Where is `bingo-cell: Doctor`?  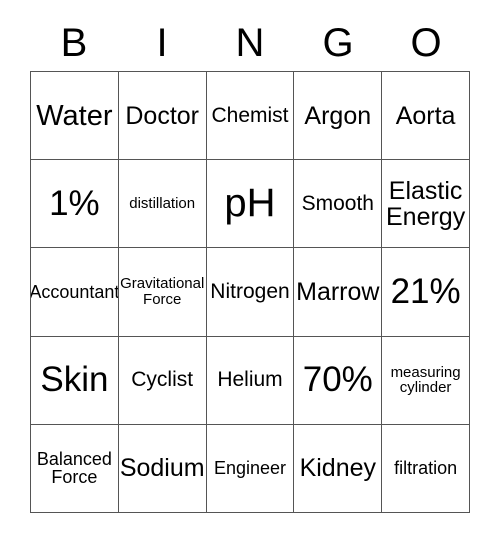
bingo-cell: Doctor is located at coordinates (162, 116).